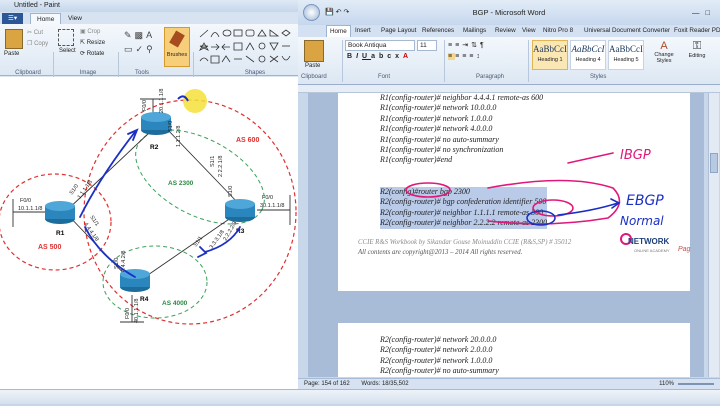 This screenshot has height=406, width=720. Describe the element at coordinates (141, 49) in the screenshot. I see `picker-icon: ✓` at that location.